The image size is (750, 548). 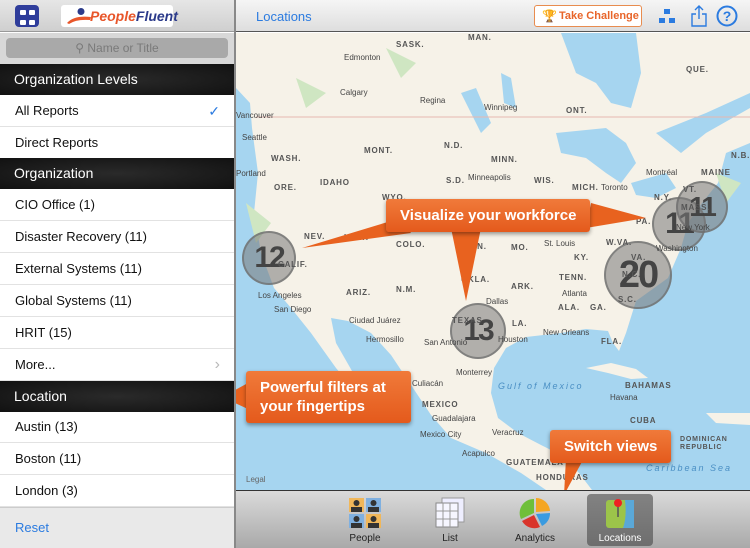 I want to click on callout-visualize: Visualize your workforce, so click(x=488, y=215).